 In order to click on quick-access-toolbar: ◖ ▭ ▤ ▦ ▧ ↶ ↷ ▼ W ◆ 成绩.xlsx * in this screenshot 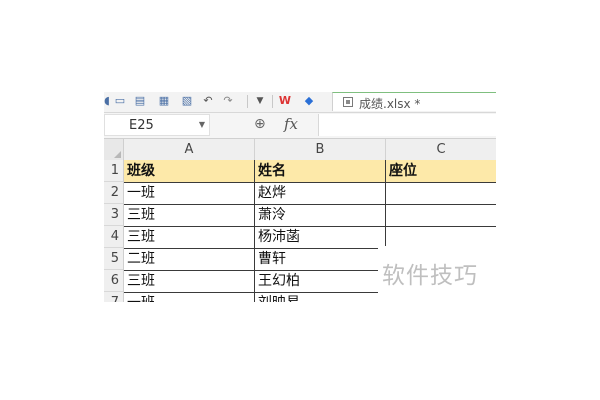, I will do `click(300, 102)`.